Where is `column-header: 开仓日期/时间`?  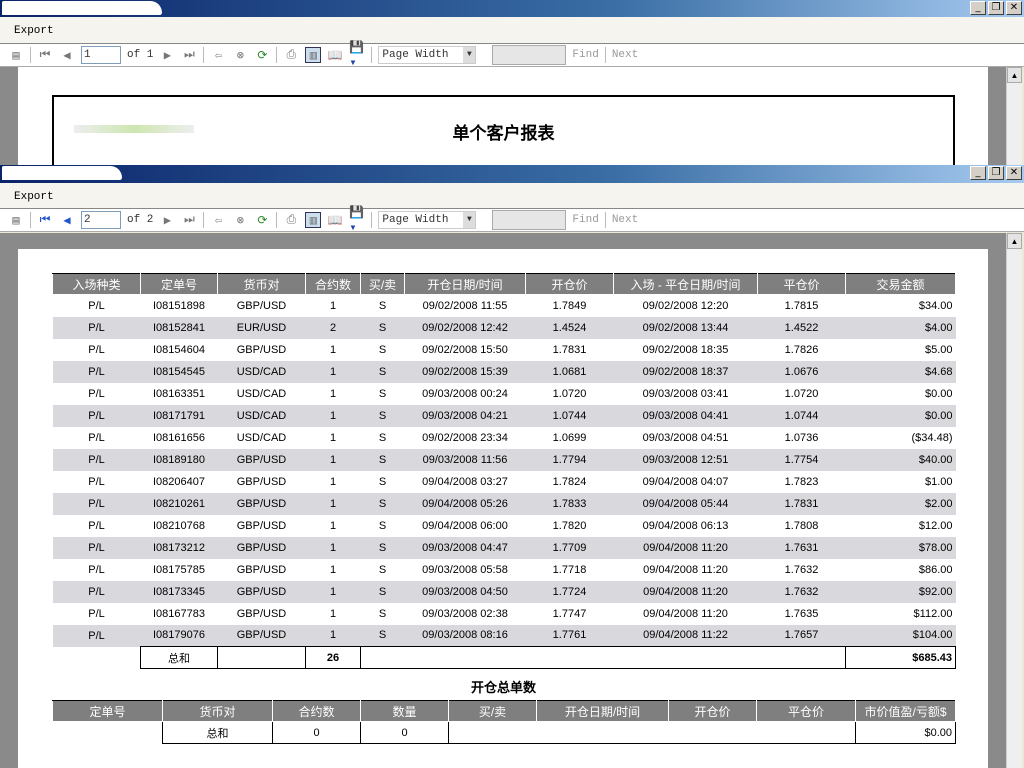
column-header: 开仓日期/时间 is located at coordinates (465, 284).